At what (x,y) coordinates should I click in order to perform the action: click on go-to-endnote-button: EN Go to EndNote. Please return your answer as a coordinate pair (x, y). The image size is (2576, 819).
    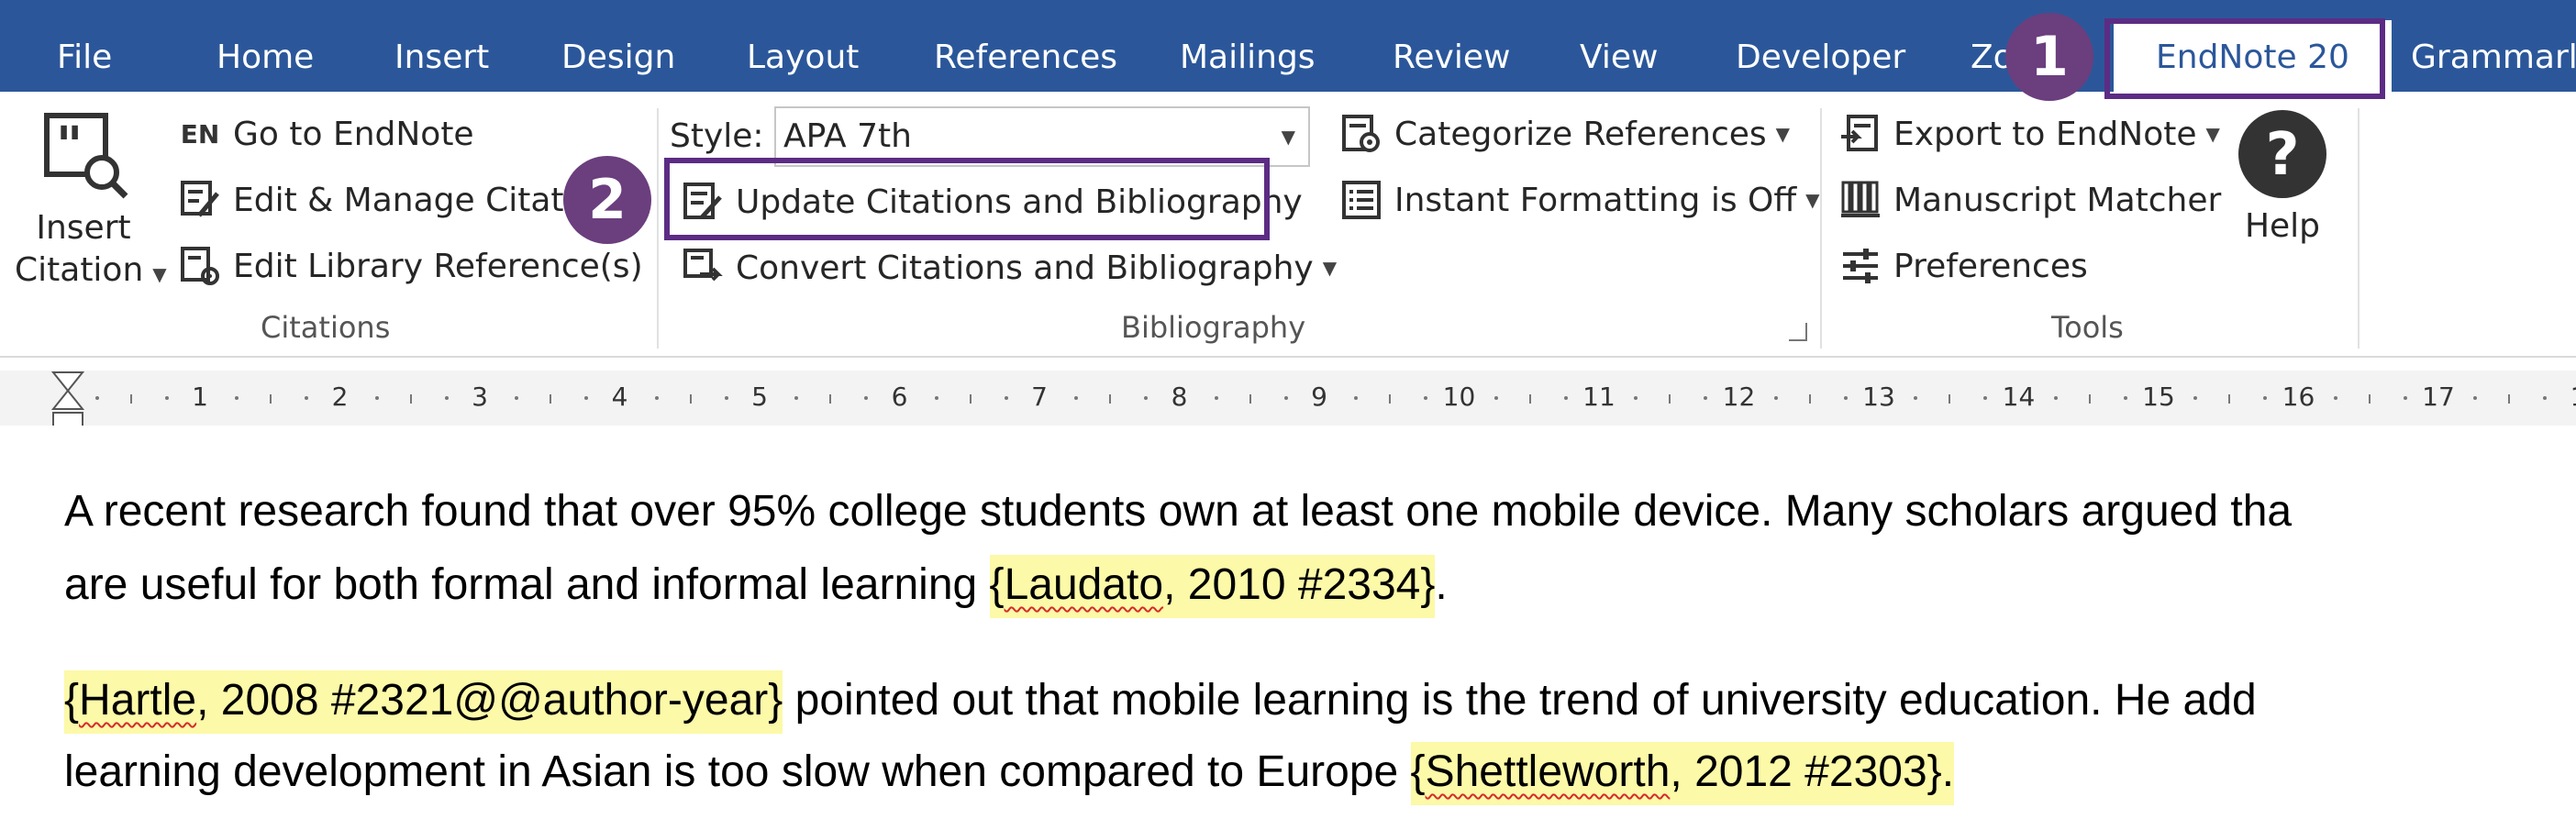
    Looking at the image, I should click on (324, 133).